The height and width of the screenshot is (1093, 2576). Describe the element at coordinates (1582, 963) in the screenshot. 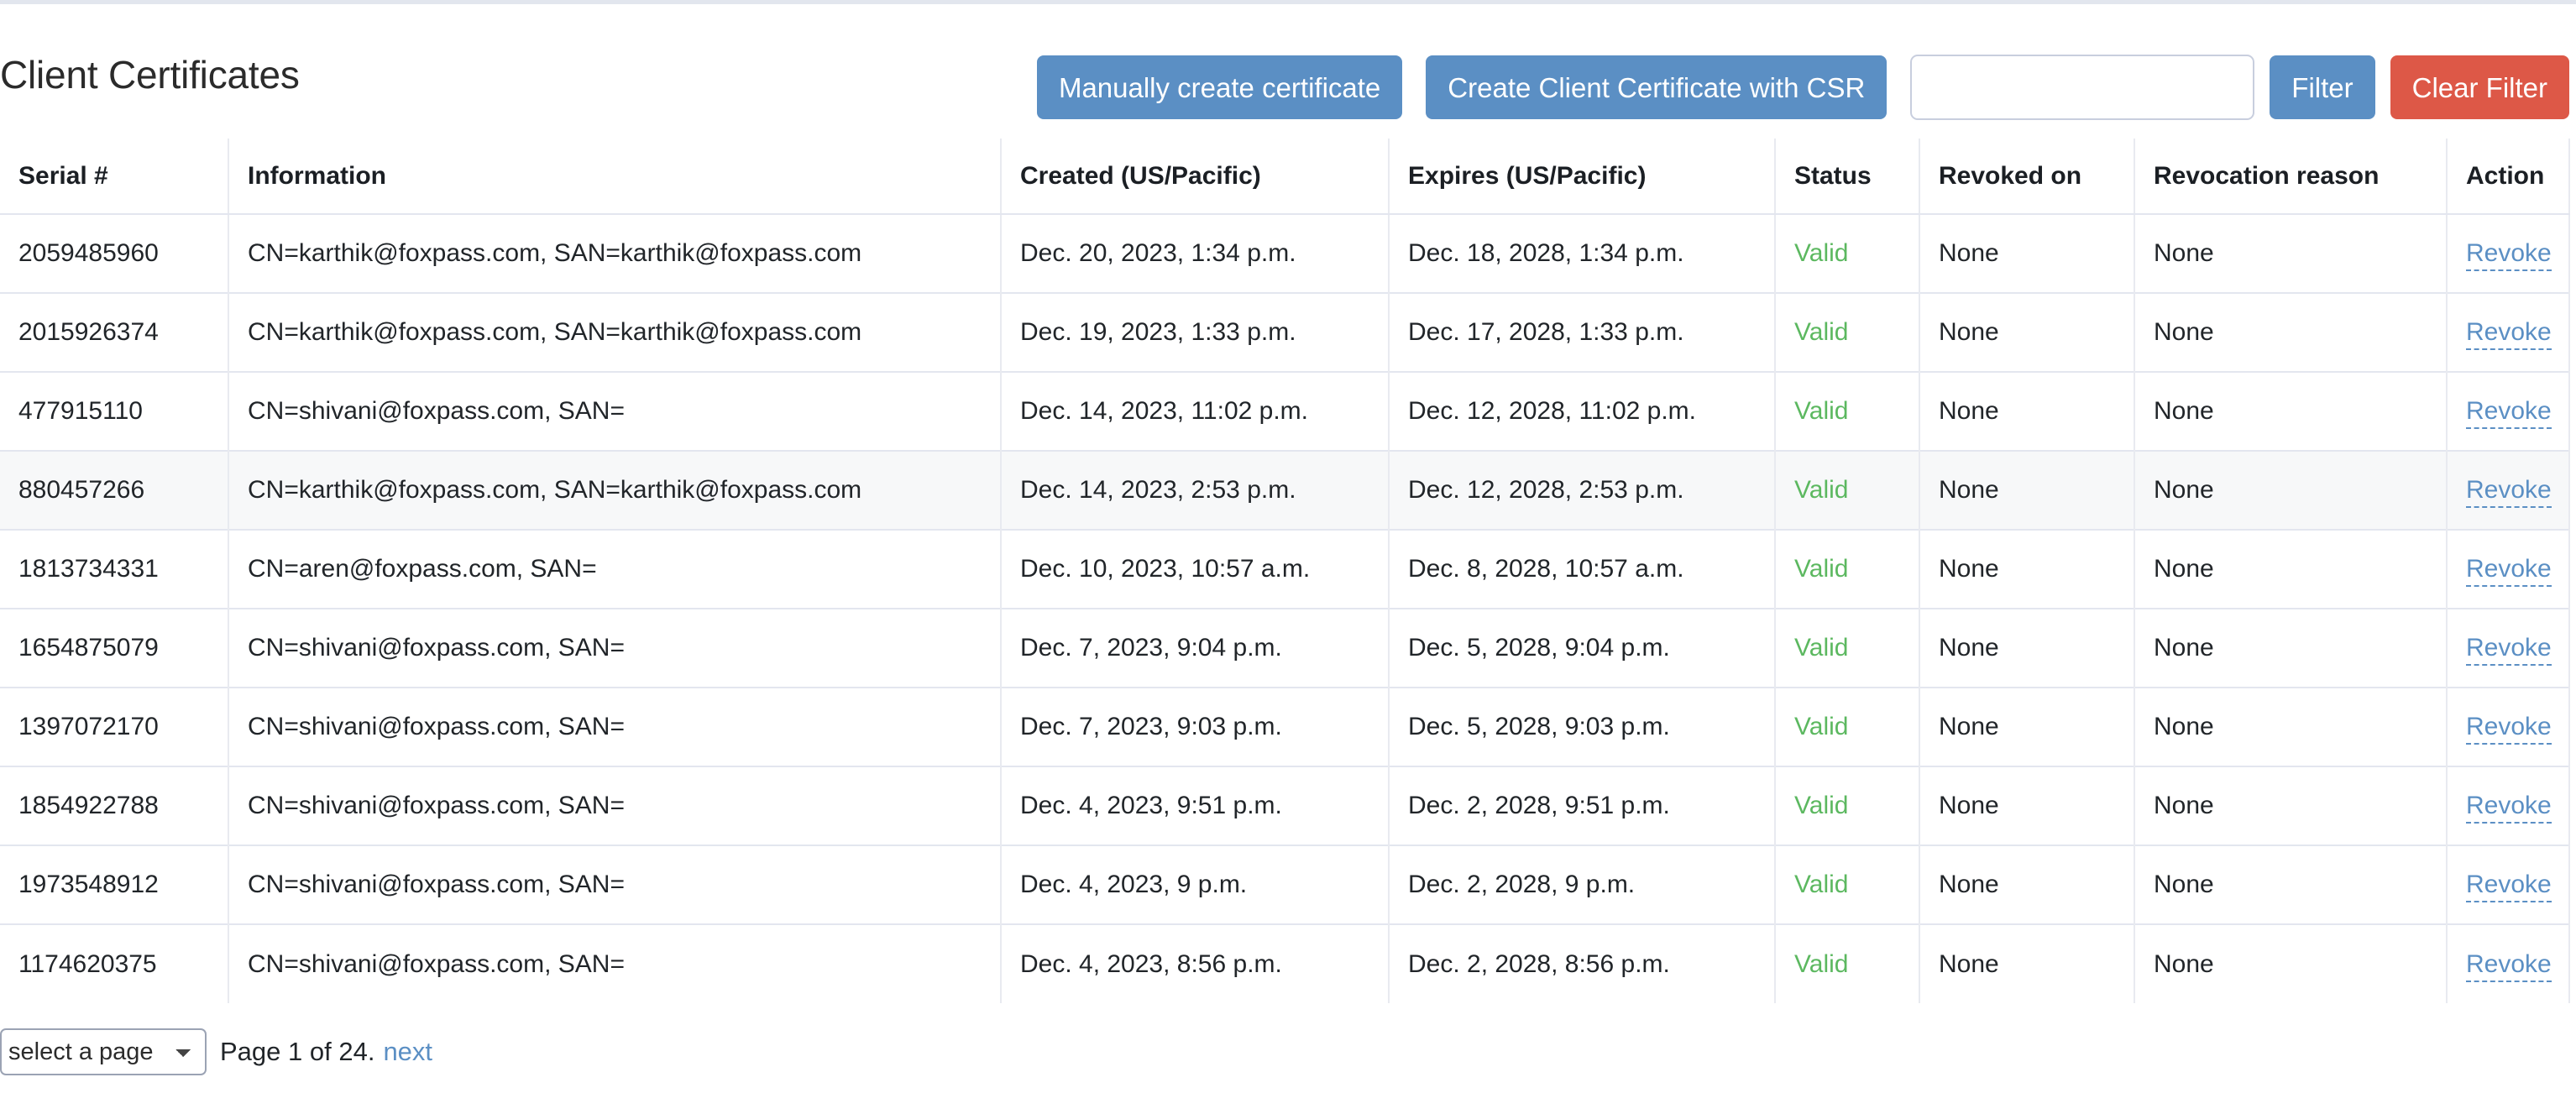

I see `cell-expires: Dec. 2, 2028, 8:56 p.m.` at that location.